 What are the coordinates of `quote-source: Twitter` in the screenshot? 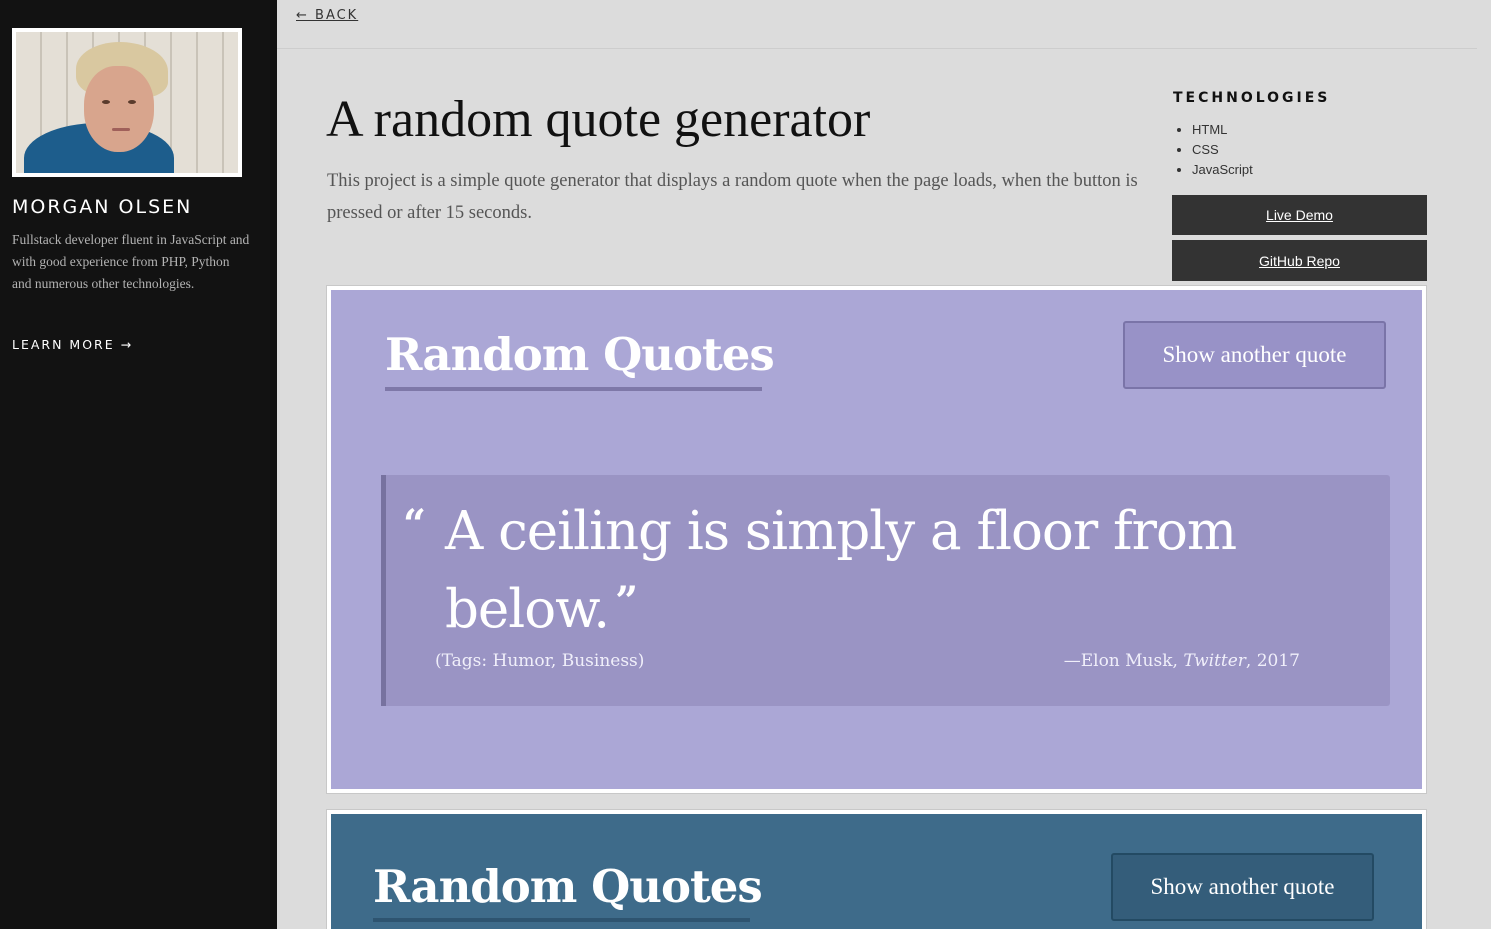 It's located at (1214, 661).